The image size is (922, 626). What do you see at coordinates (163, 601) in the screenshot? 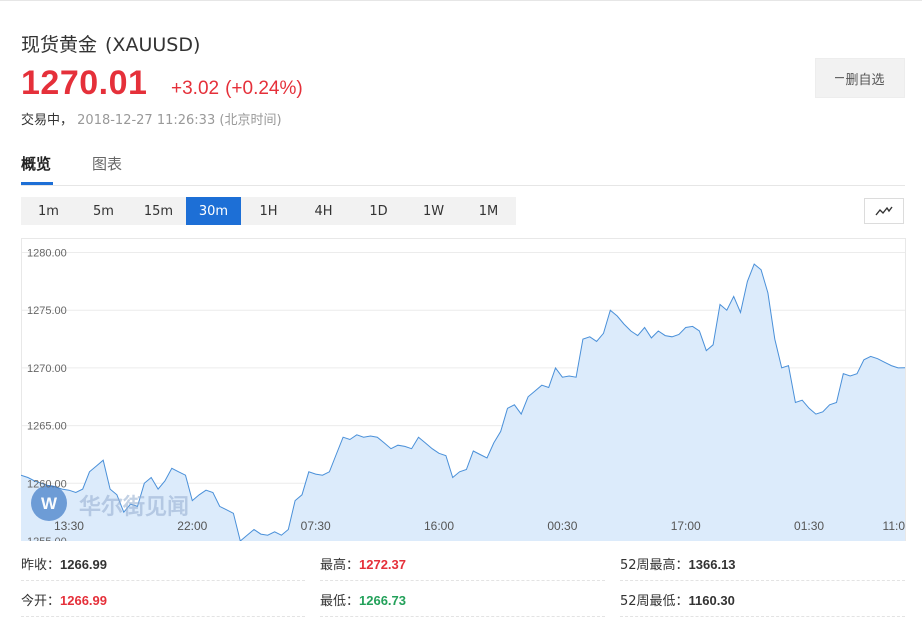
I see `stat-open: 今开：1266.99` at bounding box center [163, 601].